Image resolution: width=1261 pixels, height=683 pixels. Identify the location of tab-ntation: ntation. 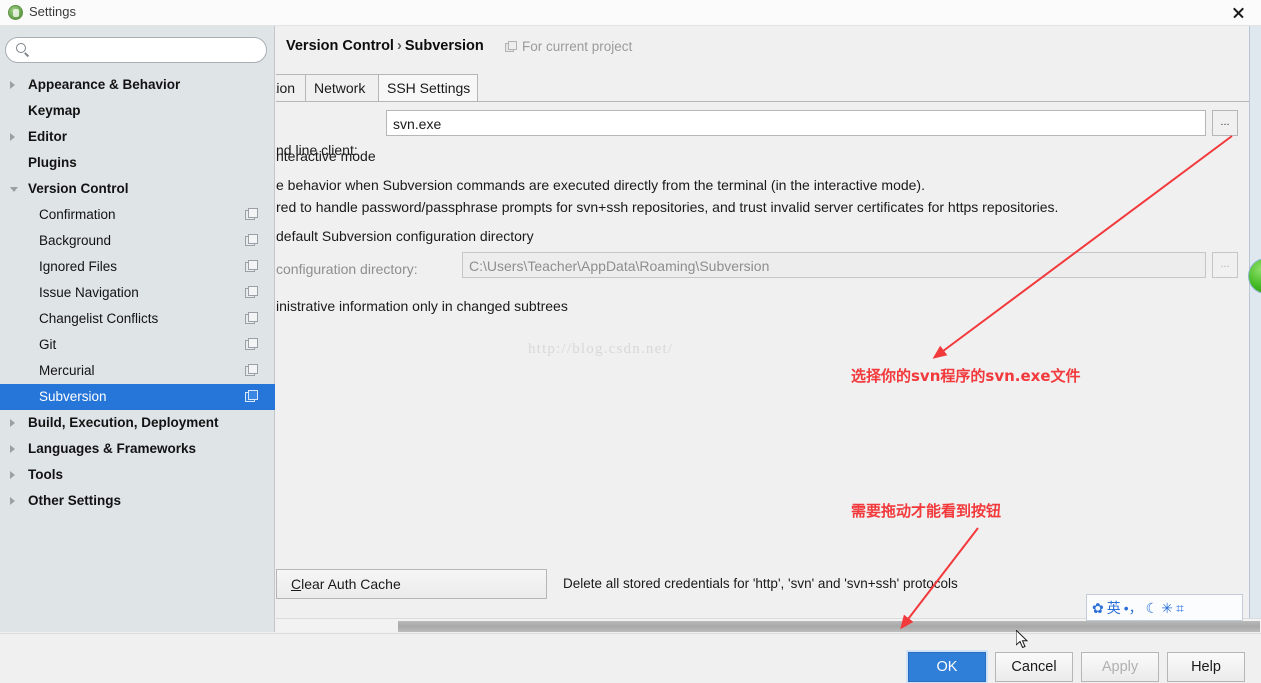
(291, 87).